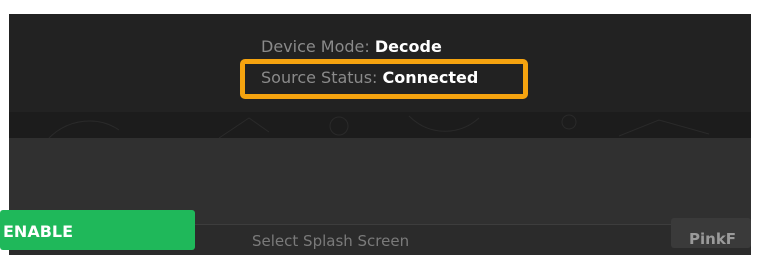 The width and height of the screenshot is (757, 255). I want to click on device-mode-label: Device Mode:, so click(315, 46).